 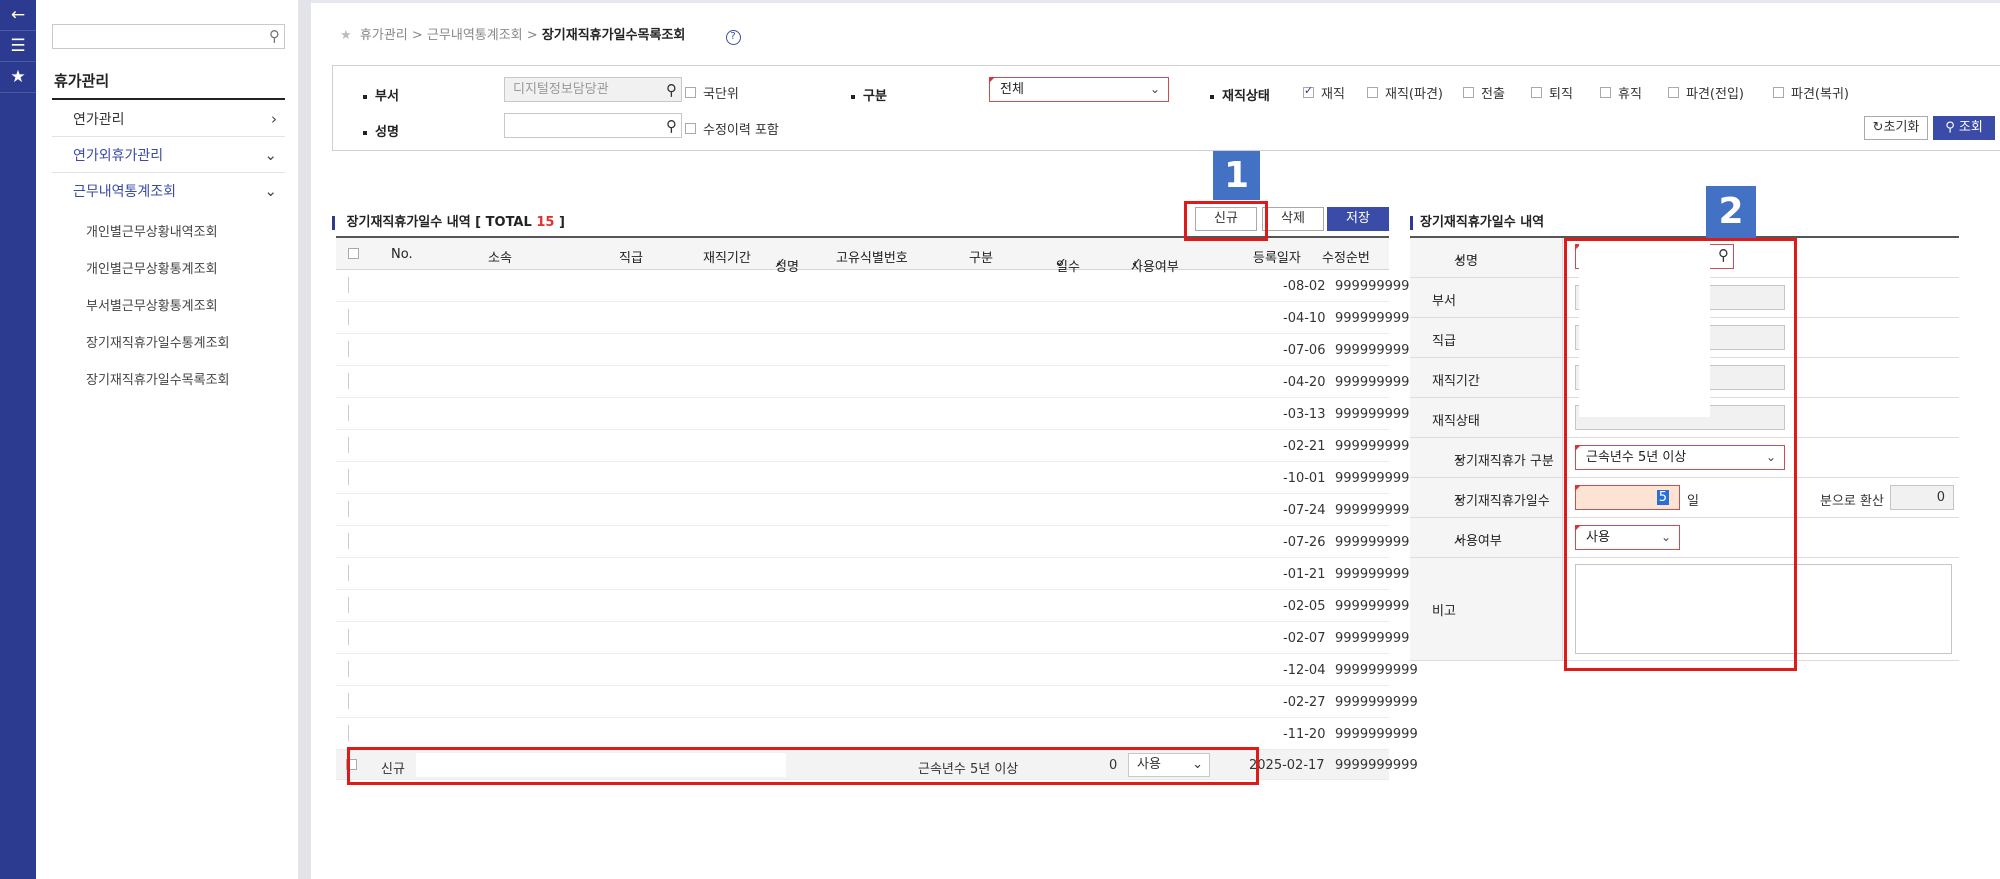 What do you see at coordinates (1333, 94) in the screenshot?
I see `checkbox-label: 재직` at bounding box center [1333, 94].